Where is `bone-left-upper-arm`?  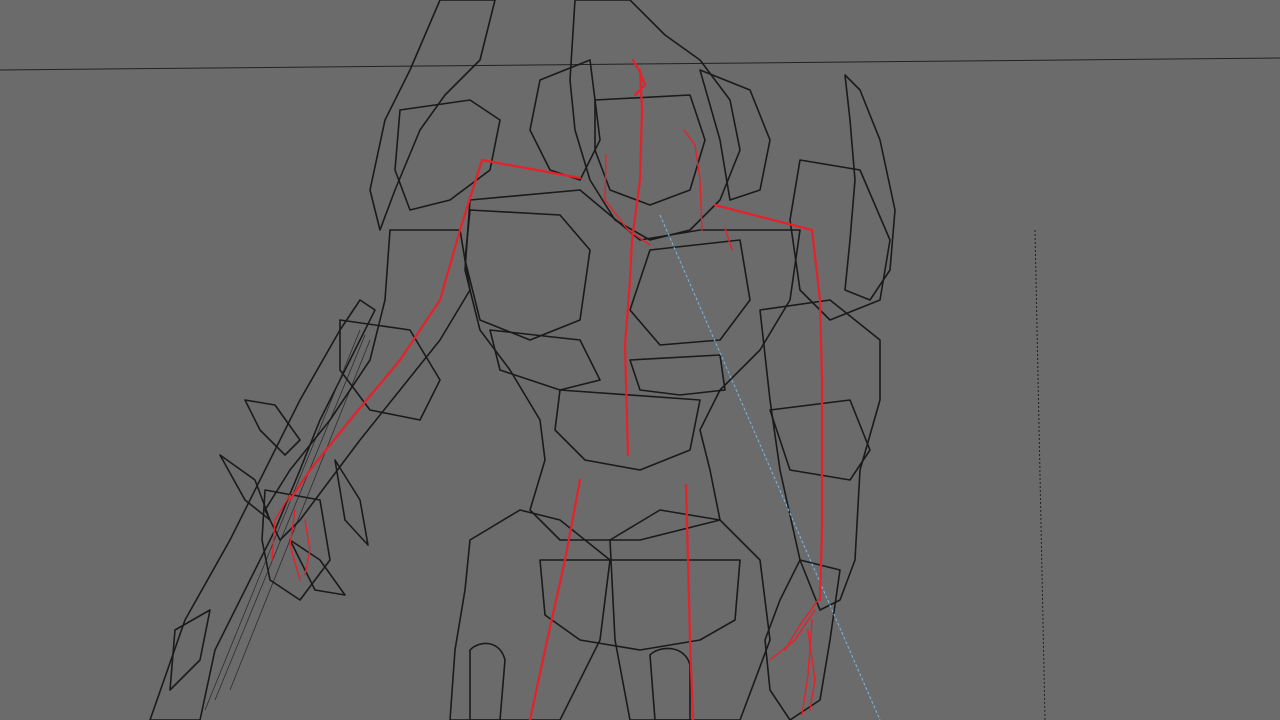 bone-left-upper-arm is located at coordinates (441, 260).